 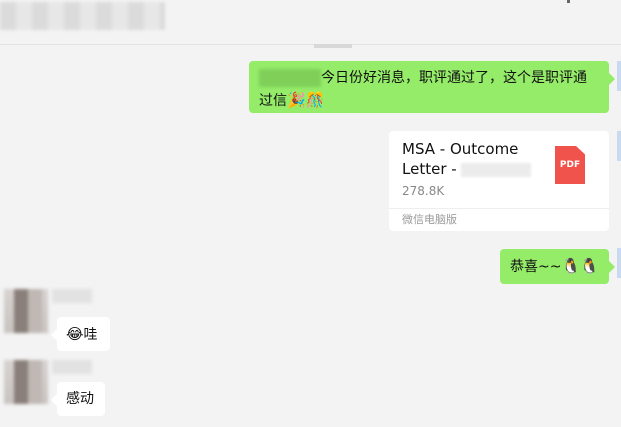 What do you see at coordinates (472, 159) in the screenshot?
I see `file-name: MSA - Outcome Letter -` at bounding box center [472, 159].